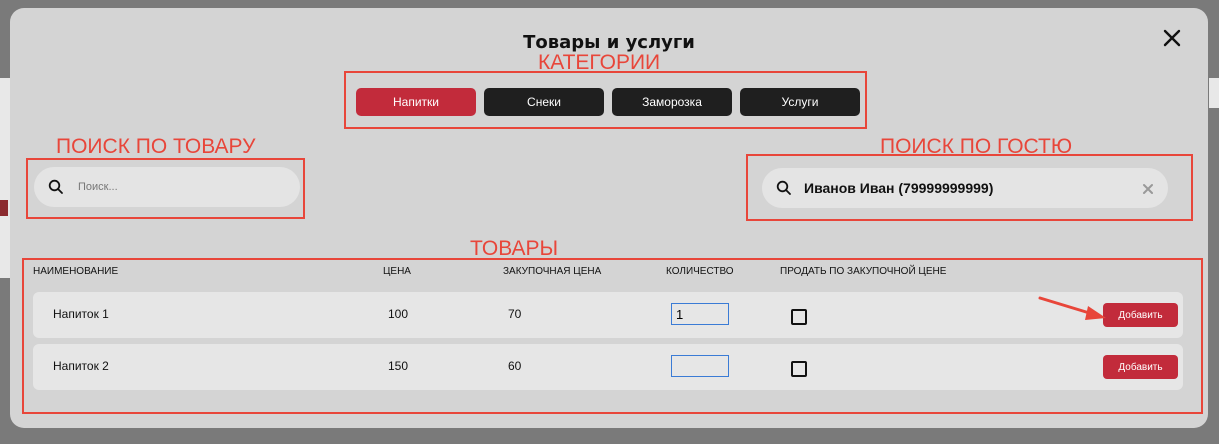 This screenshot has height=444, width=1219. I want to click on annotation-arrow-icon, so click(1072, 308).